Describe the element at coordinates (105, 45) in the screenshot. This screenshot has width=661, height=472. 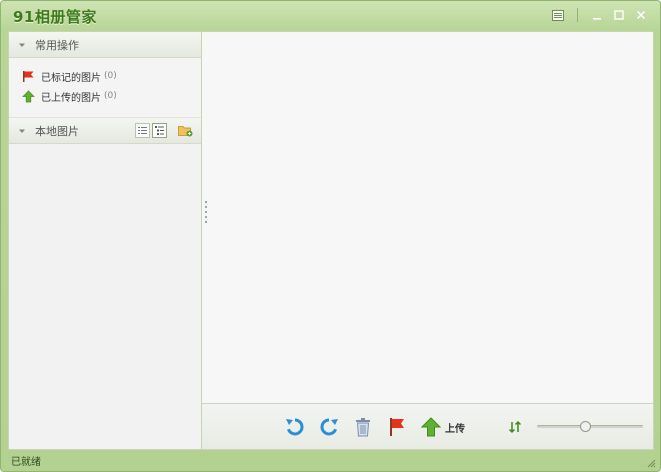
I see `common-operations-header: 常用操作` at that location.